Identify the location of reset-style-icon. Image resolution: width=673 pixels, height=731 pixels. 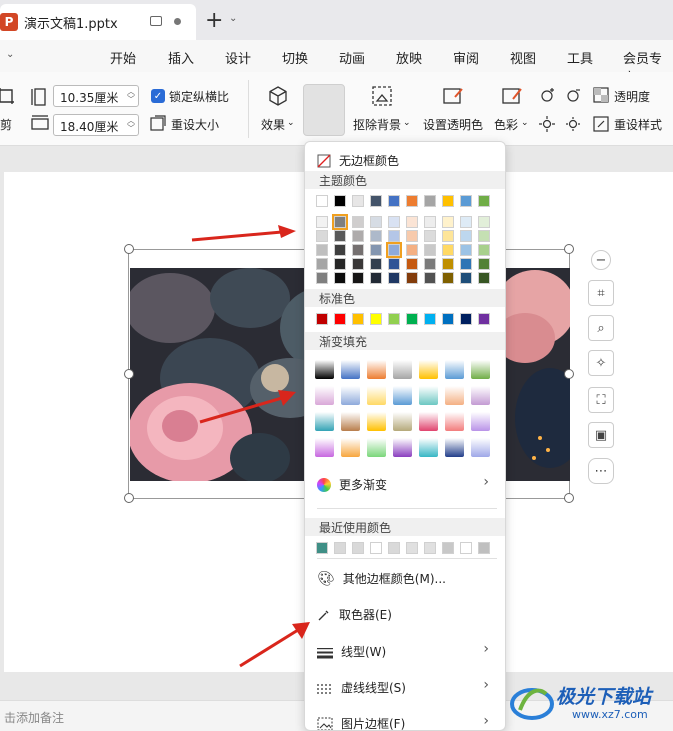
(601, 124).